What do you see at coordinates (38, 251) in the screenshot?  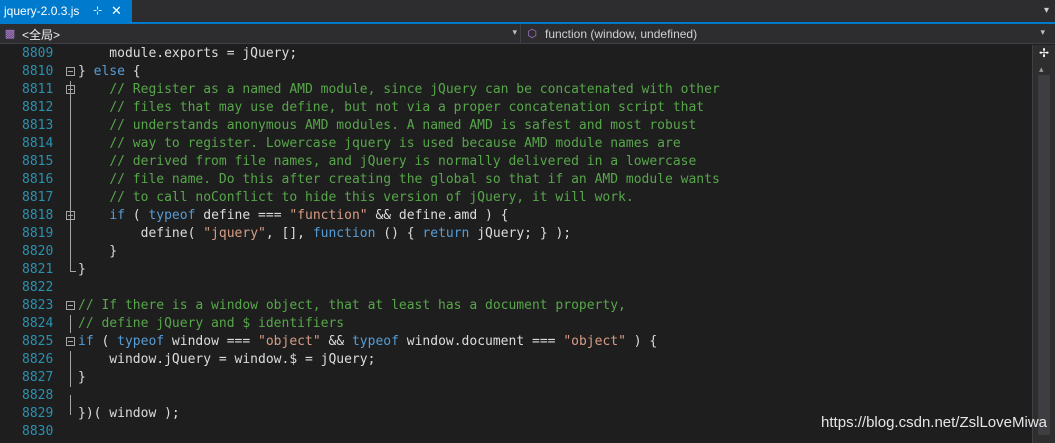 I see `line-number: 8820` at bounding box center [38, 251].